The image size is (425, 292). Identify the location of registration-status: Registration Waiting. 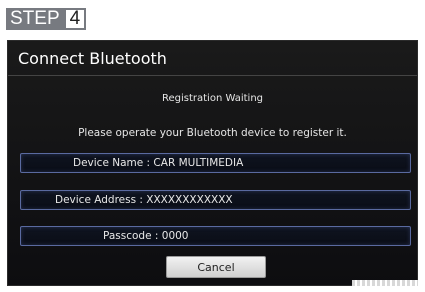
(212, 98).